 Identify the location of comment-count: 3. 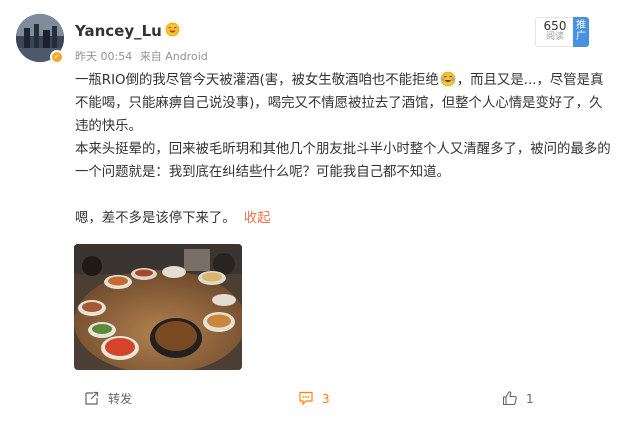
(326, 399).